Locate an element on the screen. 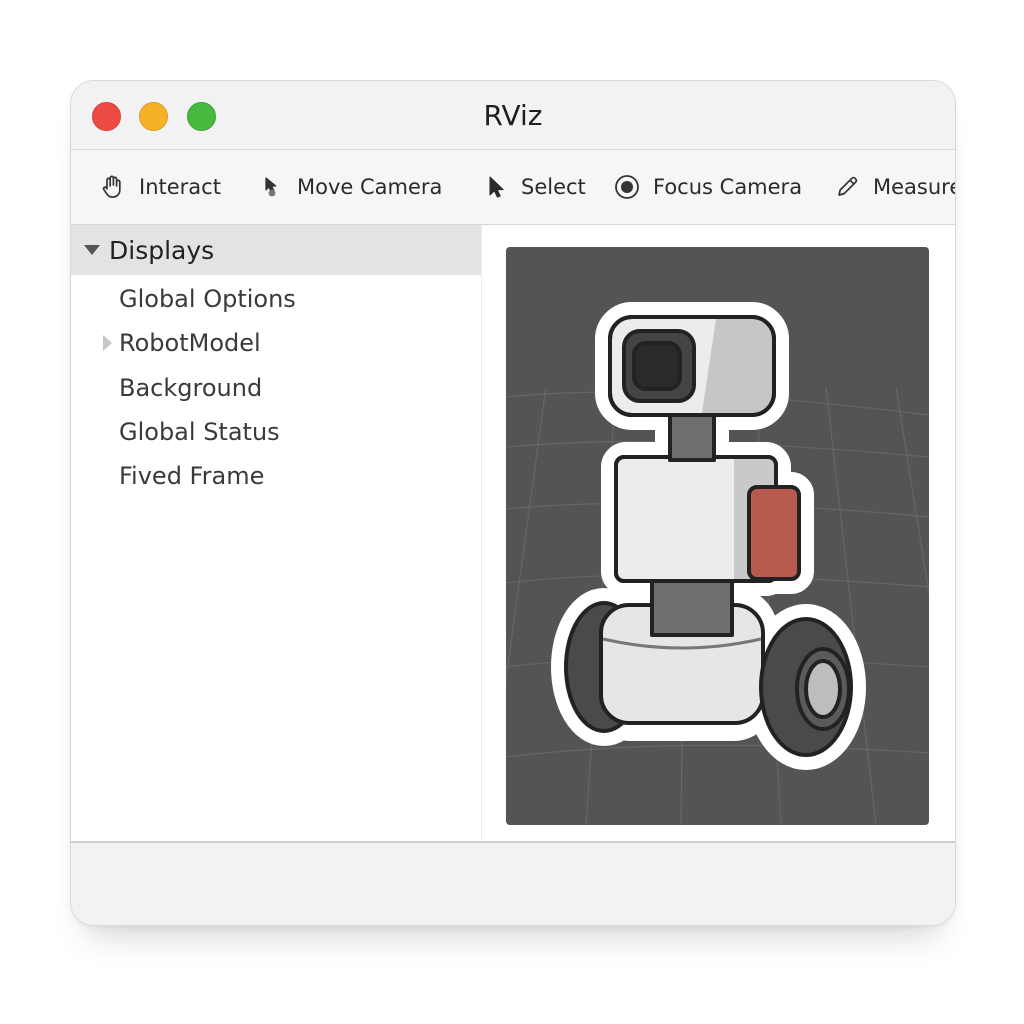 Image resolution: width=1024 pixels, height=1024 pixels. displays-header: Displays is located at coordinates (276, 250).